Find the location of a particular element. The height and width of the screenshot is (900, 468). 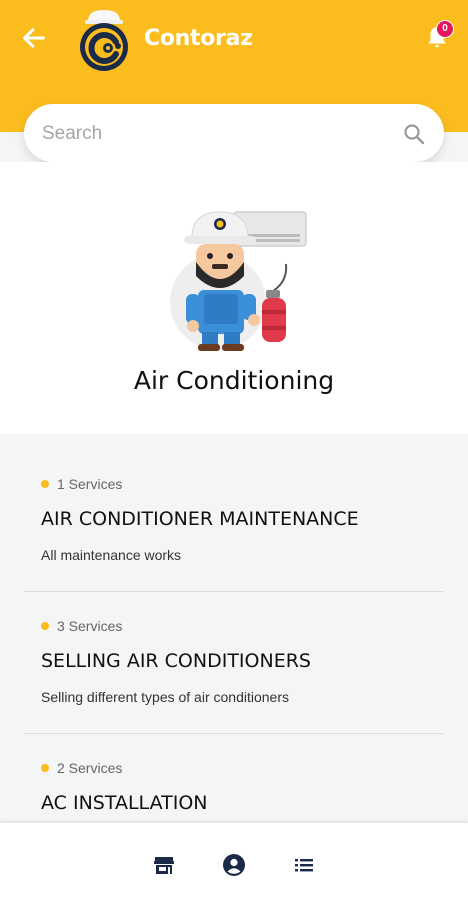

search-bar is located at coordinates (234, 133).